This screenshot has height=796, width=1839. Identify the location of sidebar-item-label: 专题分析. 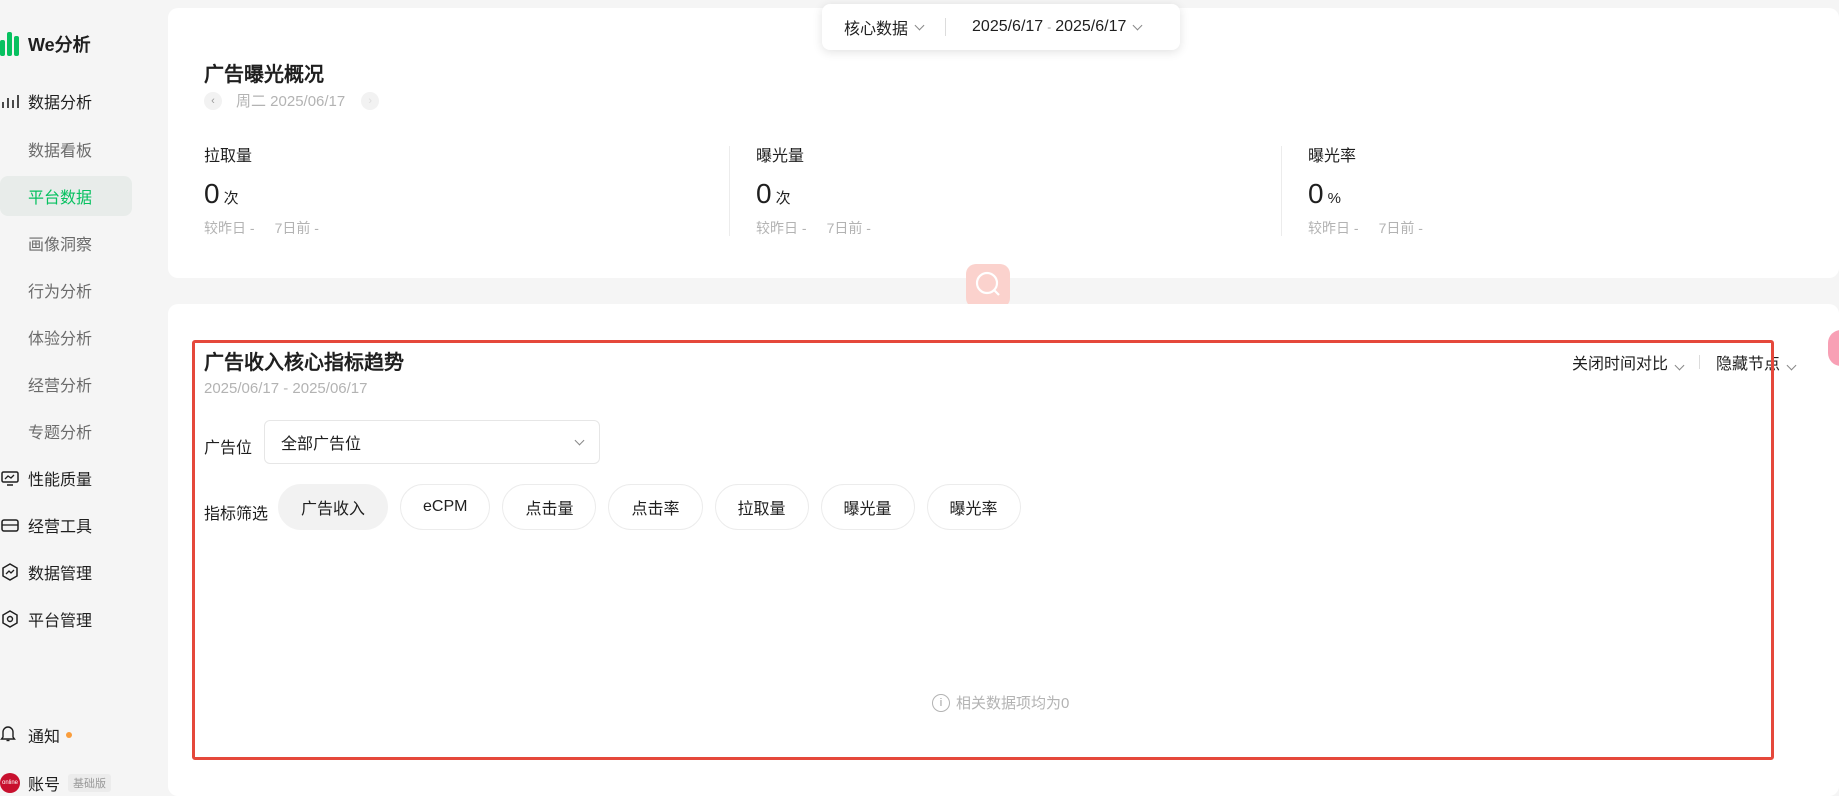
(60, 433).